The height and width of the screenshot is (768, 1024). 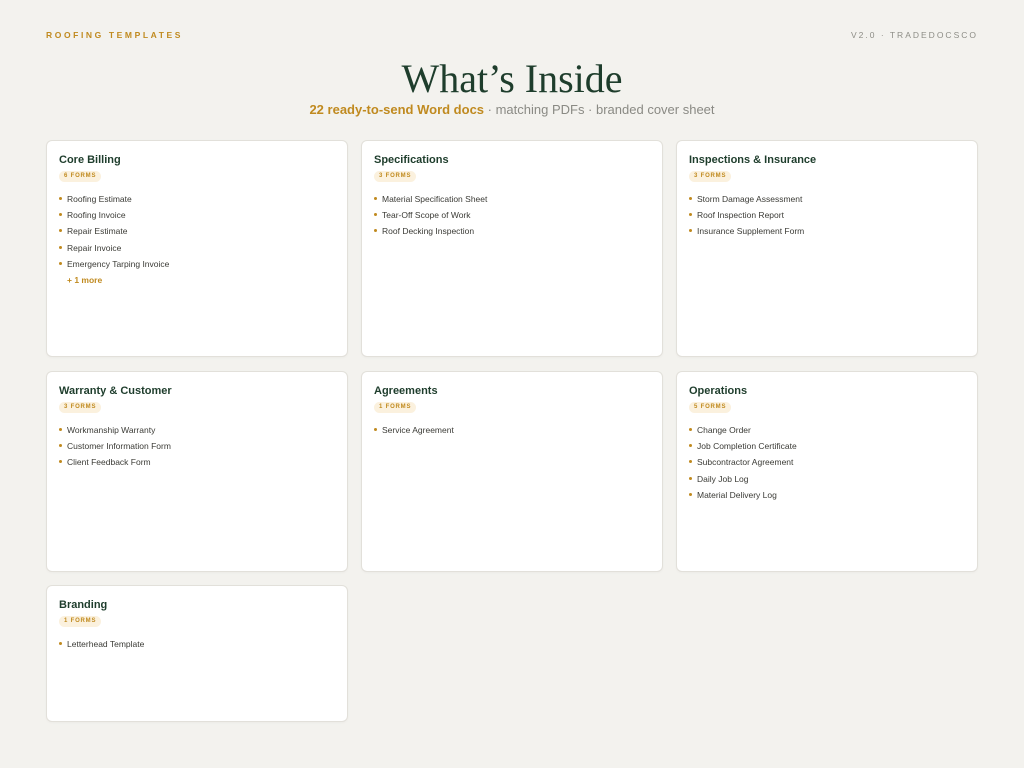 What do you see at coordinates (740, 215) in the screenshot?
I see `item-label: Roof Inspection Report` at bounding box center [740, 215].